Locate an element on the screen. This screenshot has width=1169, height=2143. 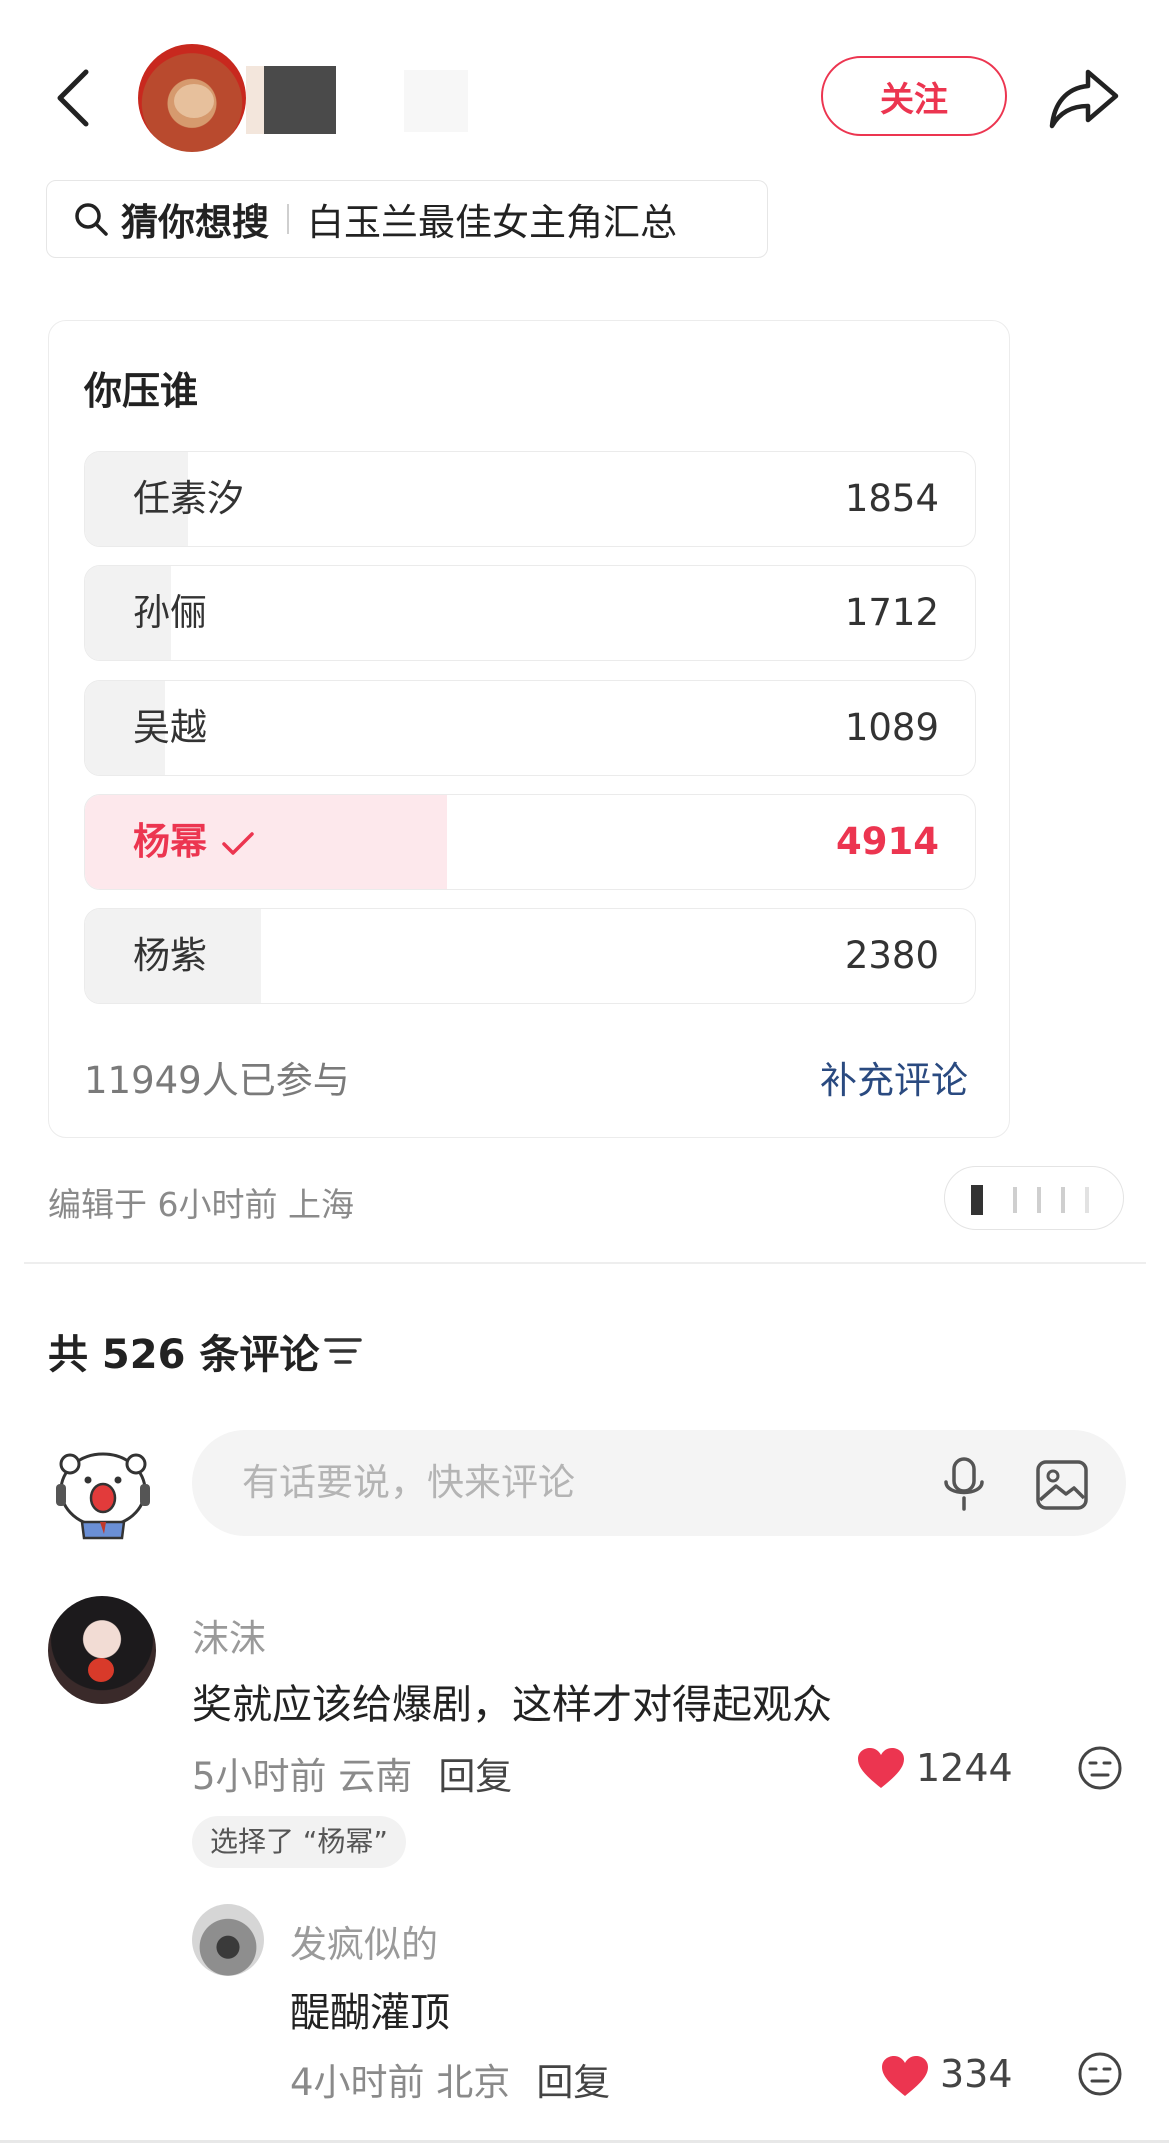
poll-option: 任素汐 1854 is located at coordinates (530, 499).